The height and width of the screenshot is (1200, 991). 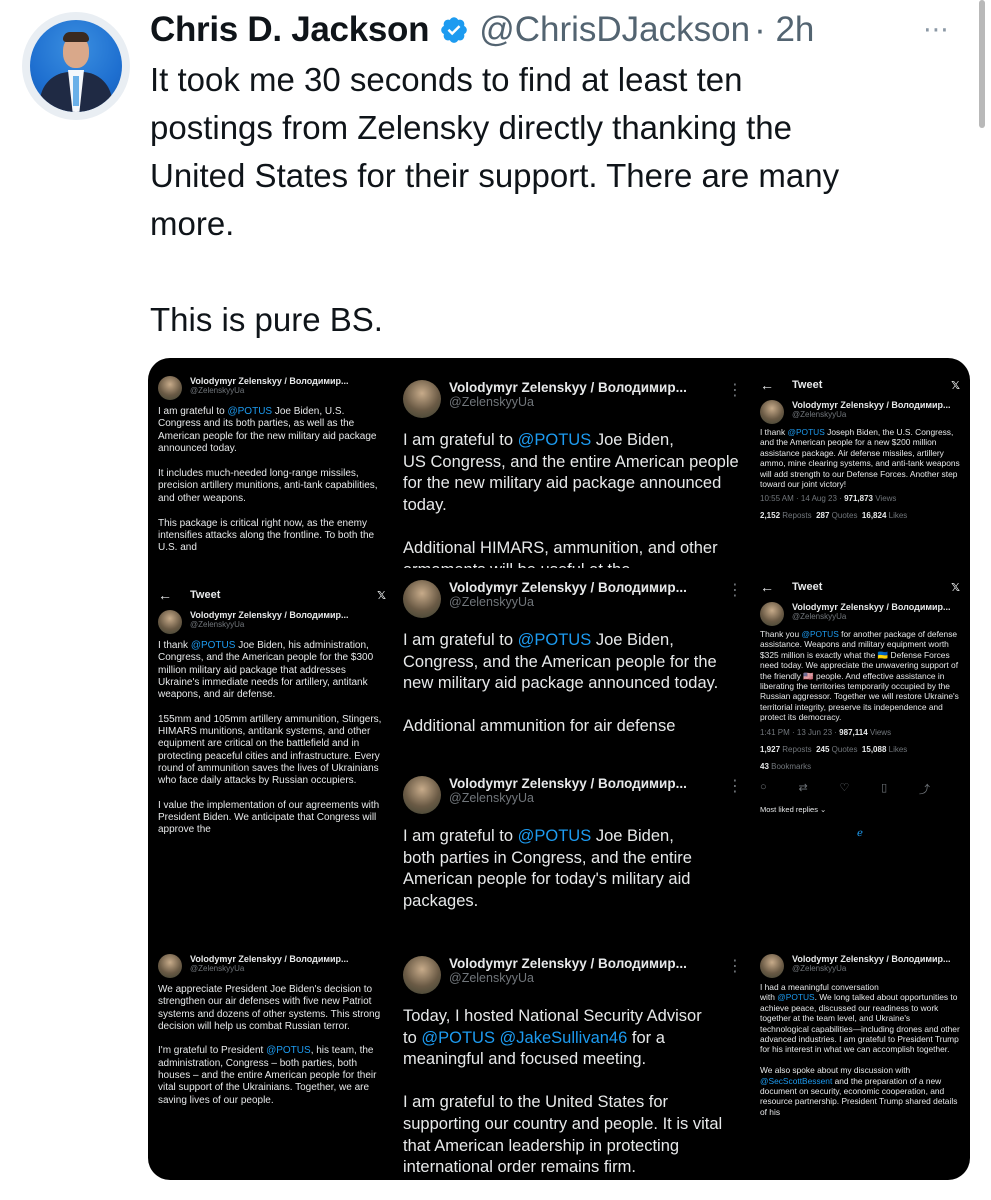 I want to click on embedded-stats: 2,152 Reposts 287 Quotes 16,824 Likes, so click(x=834, y=516).